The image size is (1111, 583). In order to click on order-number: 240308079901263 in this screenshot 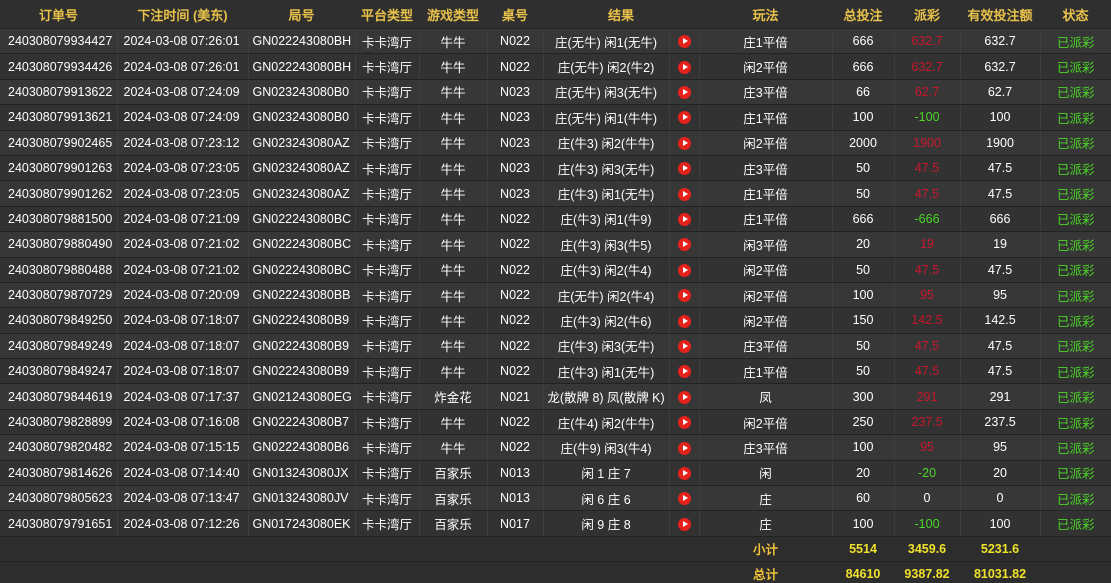, I will do `click(59, 168)`.